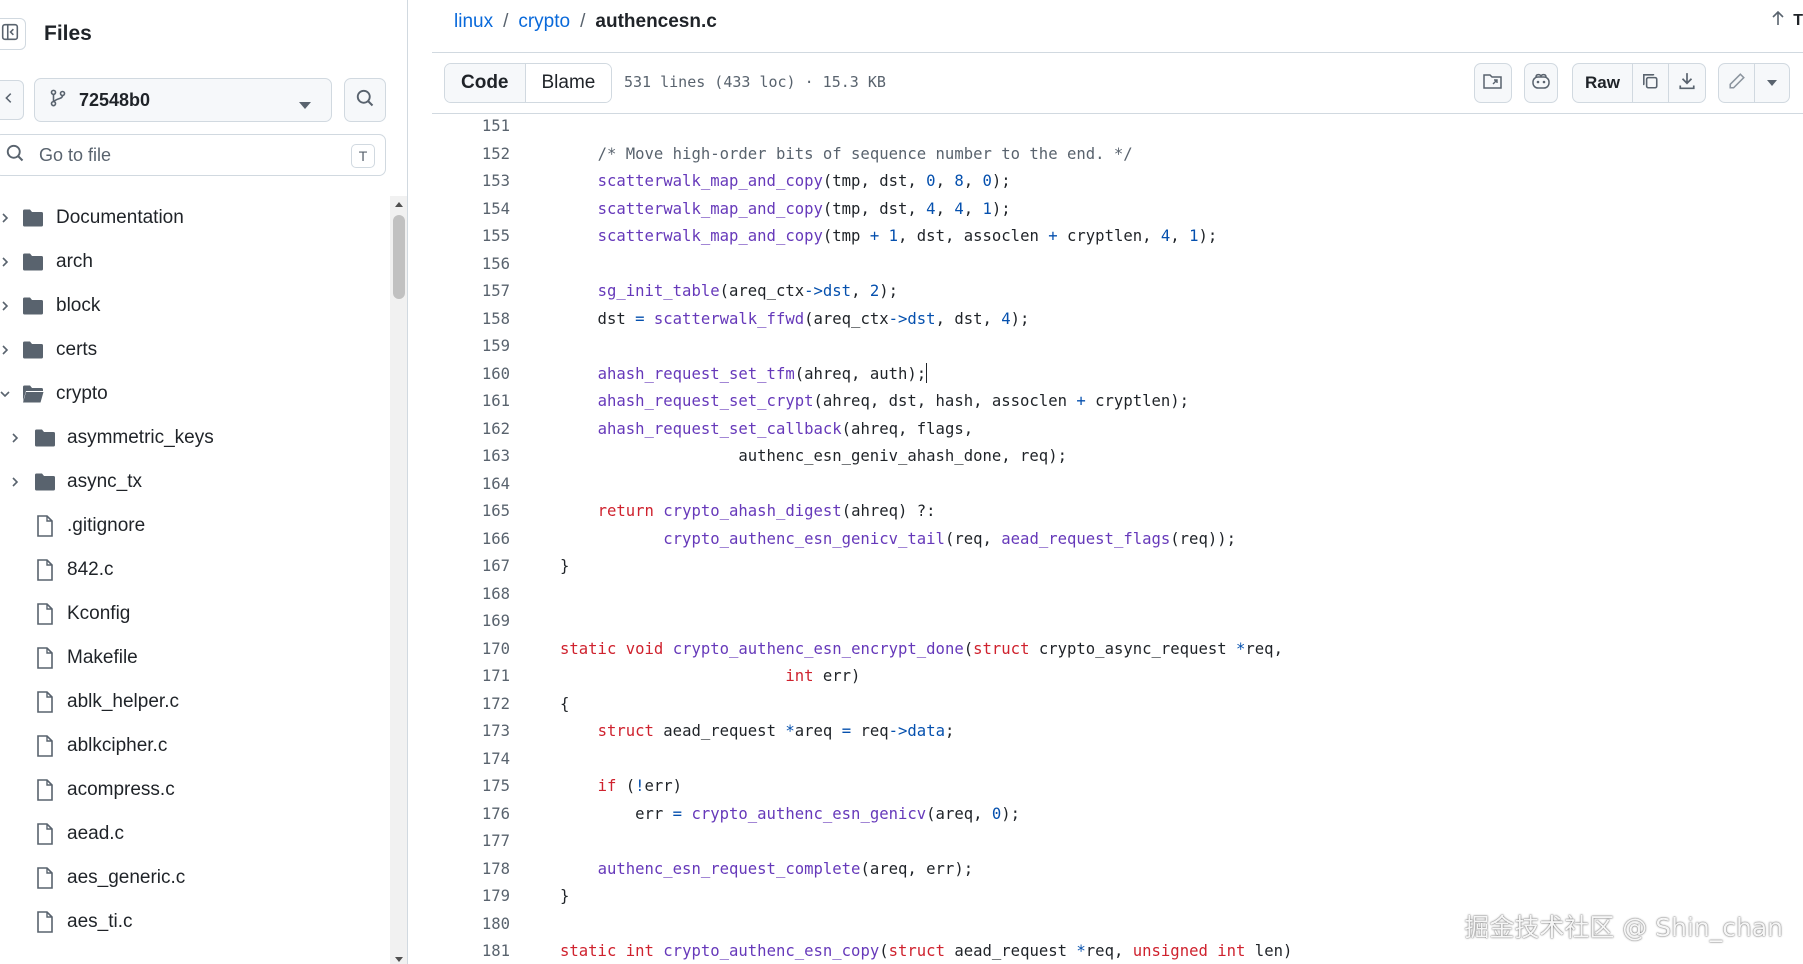  Describe the element at coordinates (1117, 594) in the screenshot. I see `code-line: 168` at that location.